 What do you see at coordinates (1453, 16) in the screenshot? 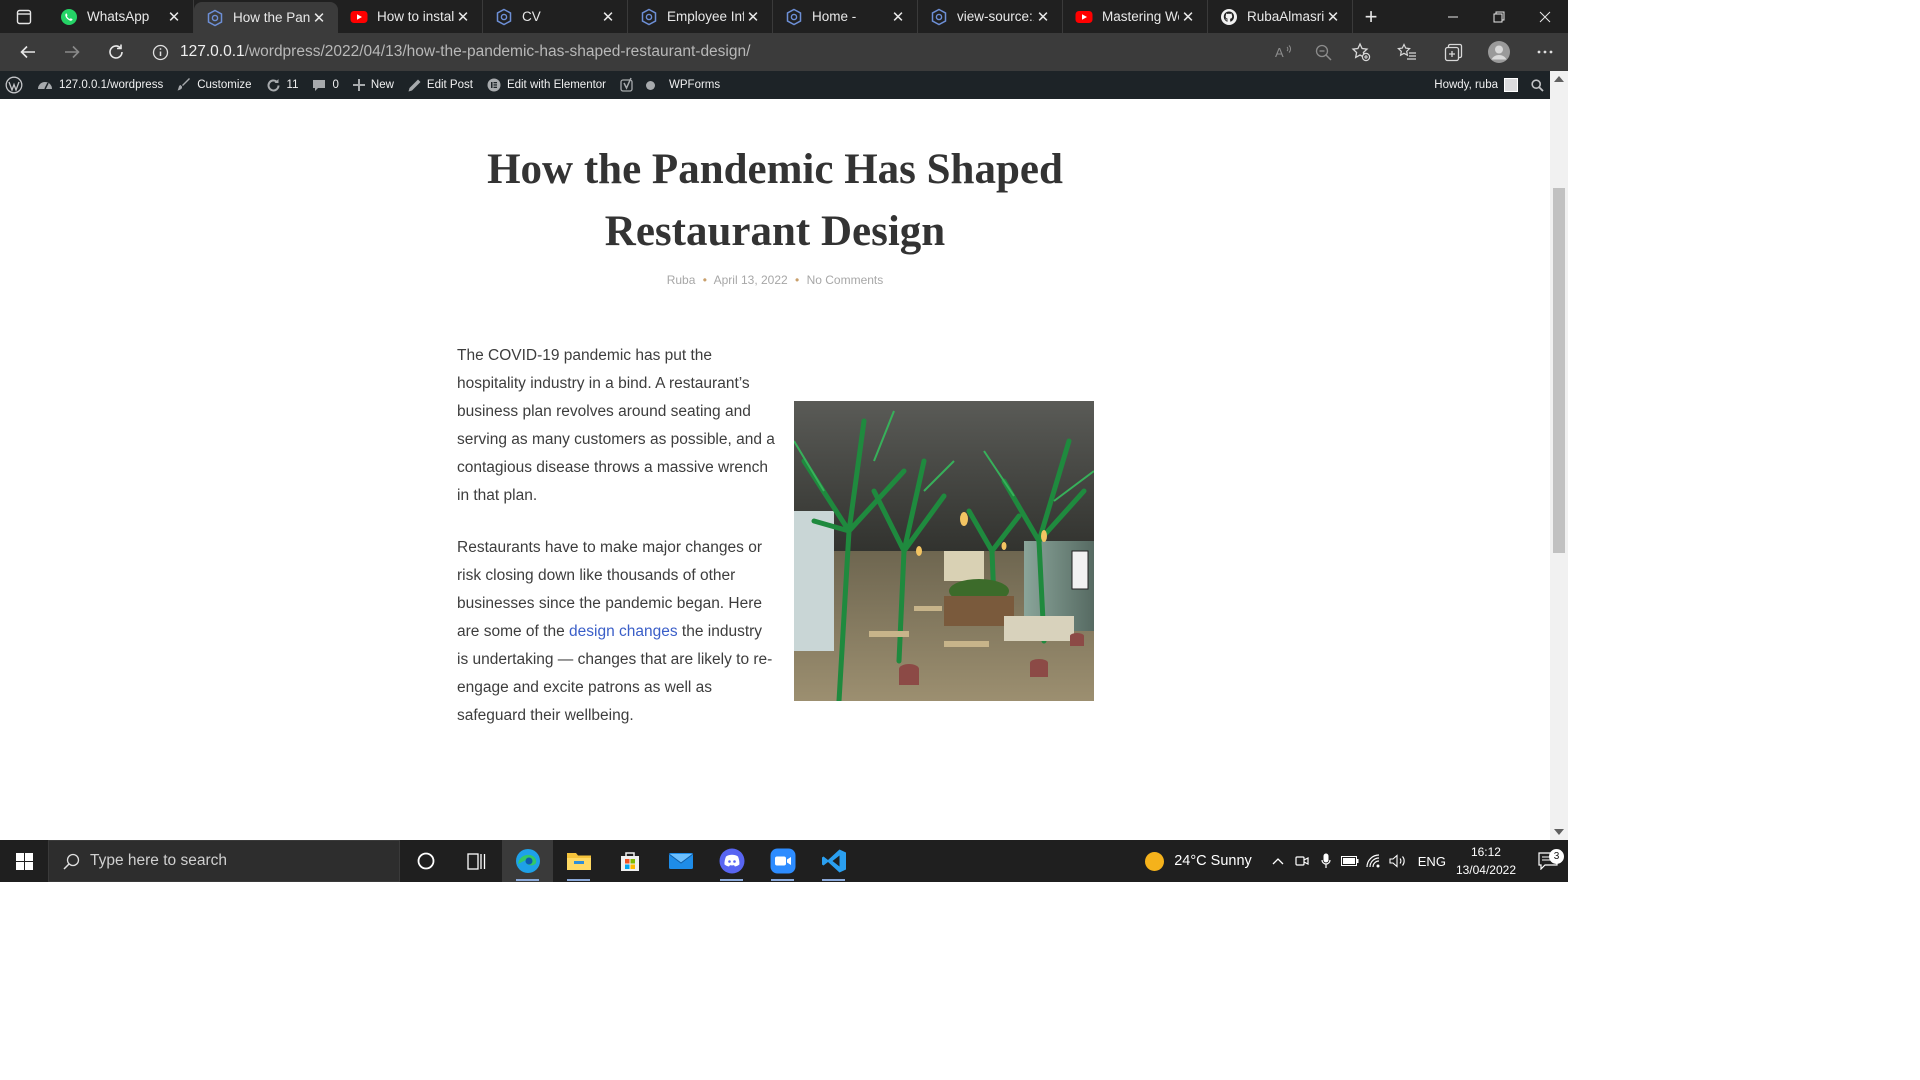
I see `minimize-button` at bounding box center [1453, 16].